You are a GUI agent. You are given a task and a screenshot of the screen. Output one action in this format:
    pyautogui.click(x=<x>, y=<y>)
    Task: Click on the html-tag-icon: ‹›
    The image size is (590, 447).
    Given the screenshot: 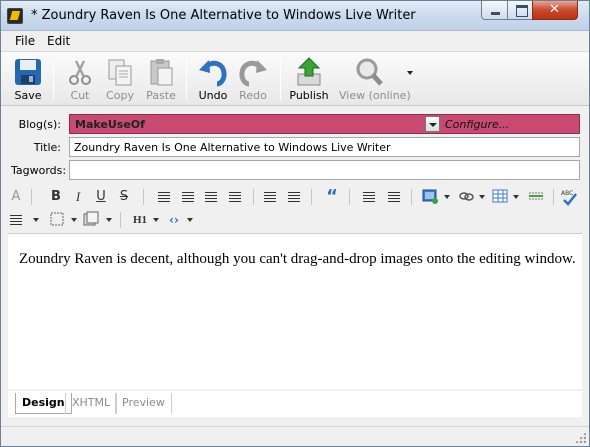 What is the action you would take?
    pyautogui.click(x=174, y=220)
    